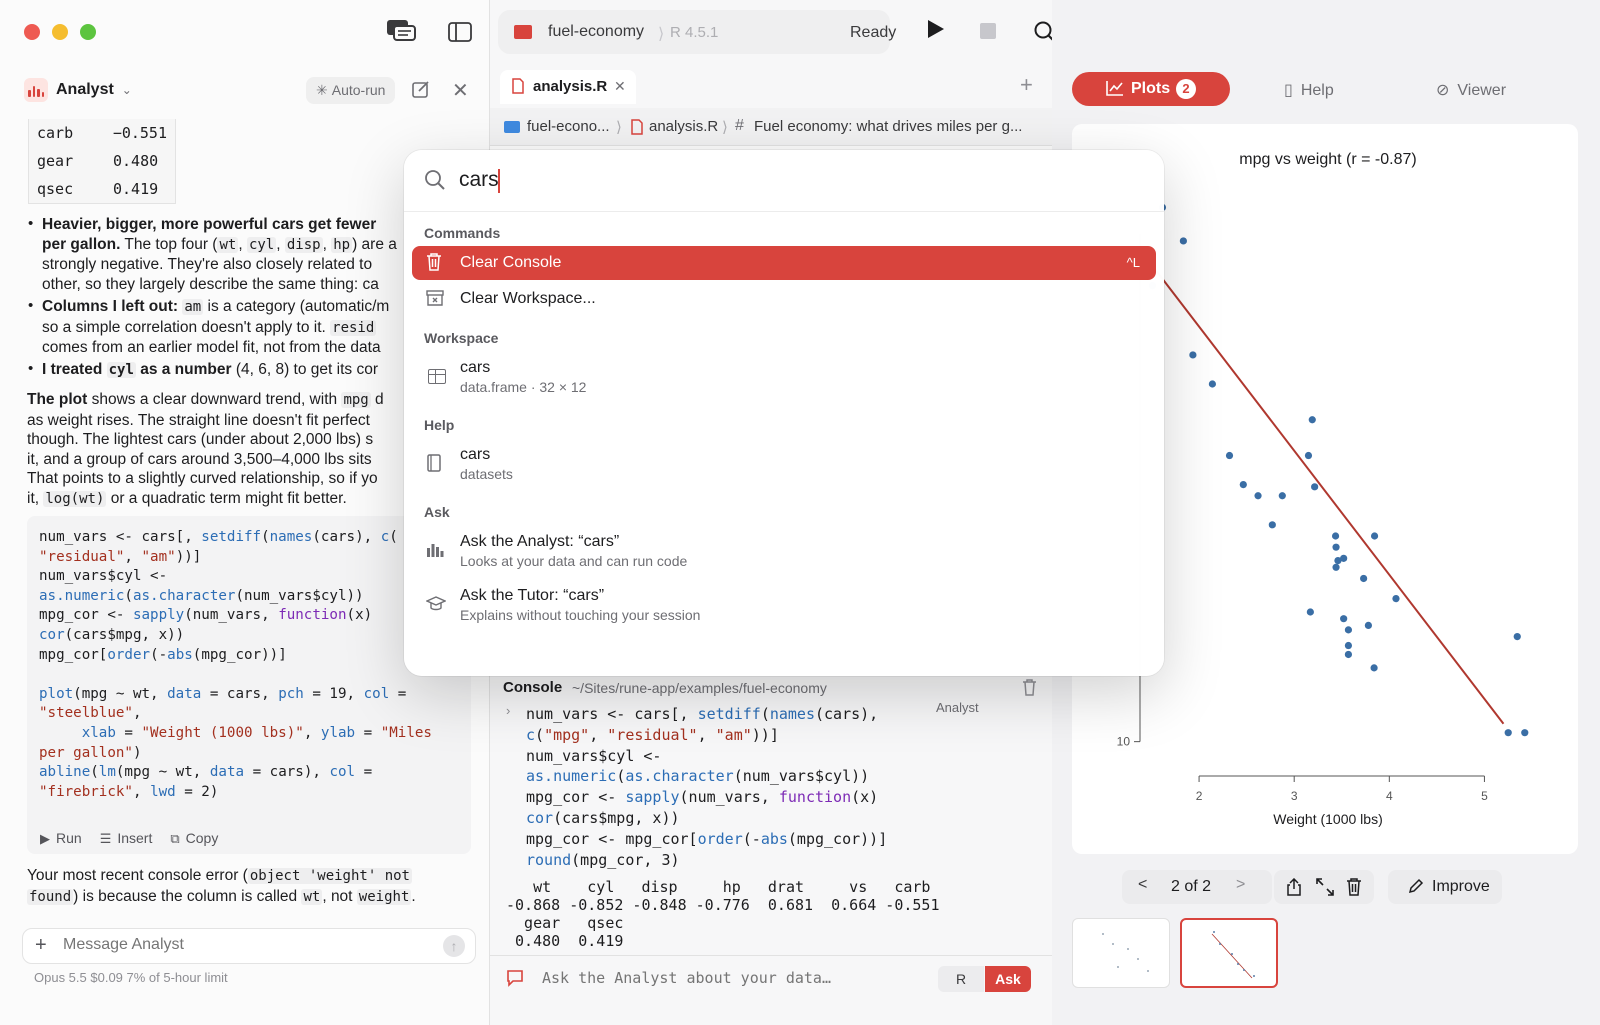 This screenshot has height=1025, width=1600. What do you see at coordinates (697, 32) in the screenshot?
I see `project-indicator: fuel-economy ⟩ R 4.5.1 Ready` at bounding box center [697, 32].